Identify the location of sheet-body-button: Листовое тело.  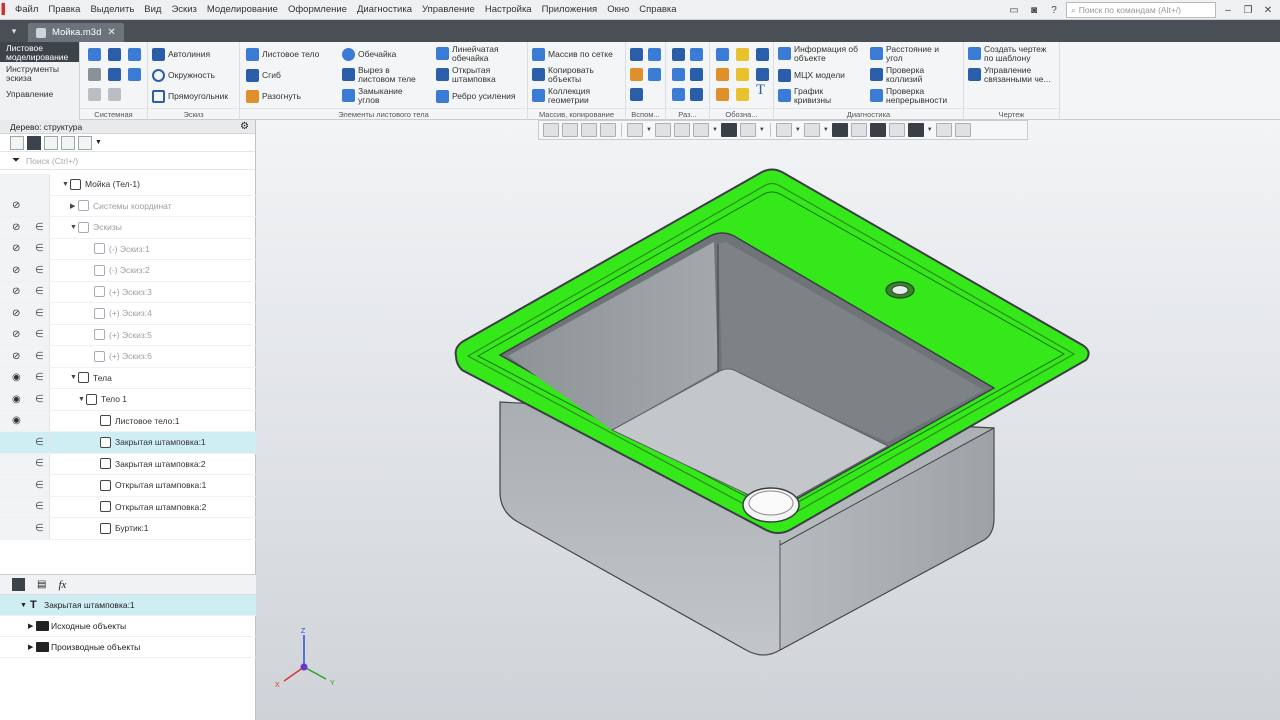
(282, 54).